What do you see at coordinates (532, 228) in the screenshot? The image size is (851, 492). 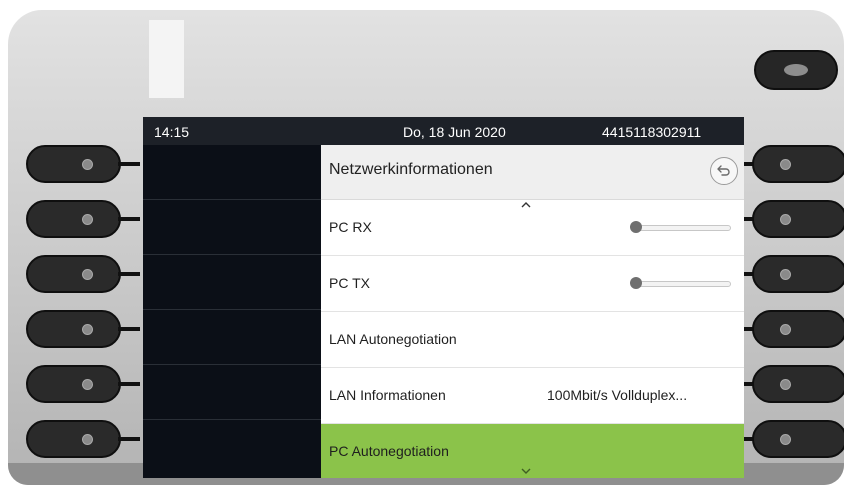 I see `list-item-pc-rx: PC RX` at bounding box center [532, 228].